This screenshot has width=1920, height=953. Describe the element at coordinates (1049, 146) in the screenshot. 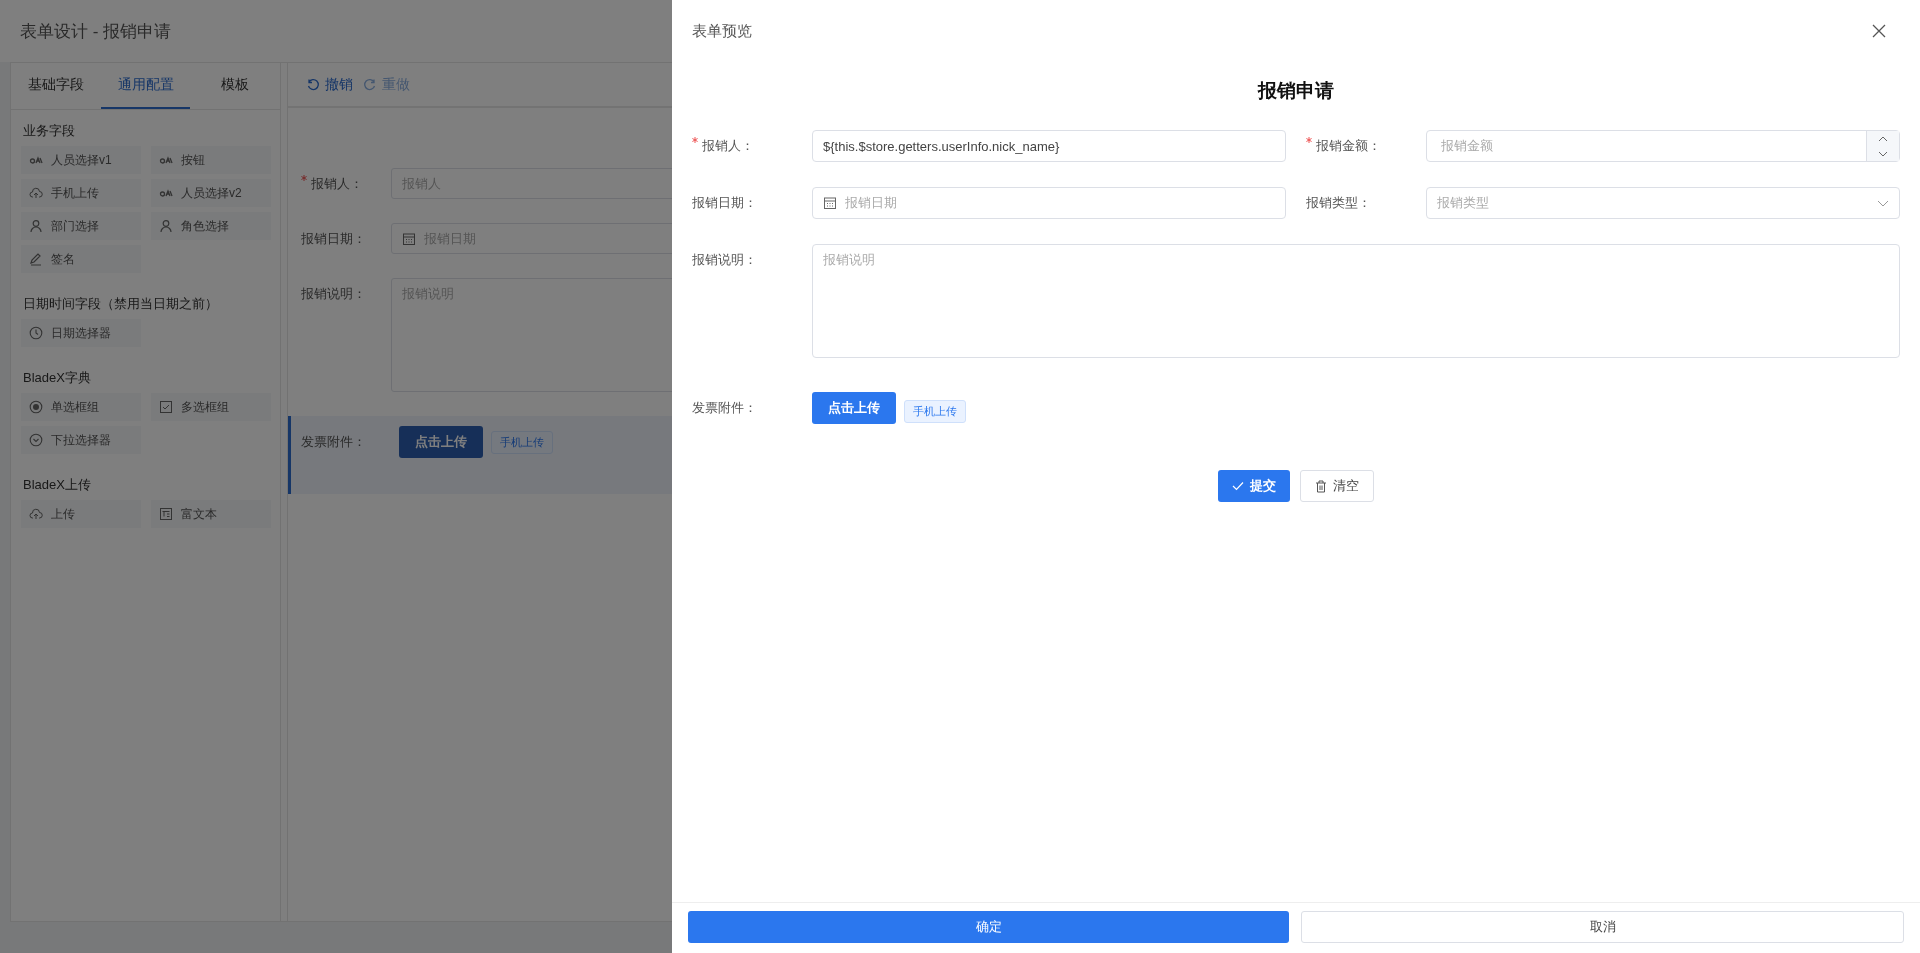

I see `text-field: ${this.$store.getters.userInfo.nick_name}` at that location.